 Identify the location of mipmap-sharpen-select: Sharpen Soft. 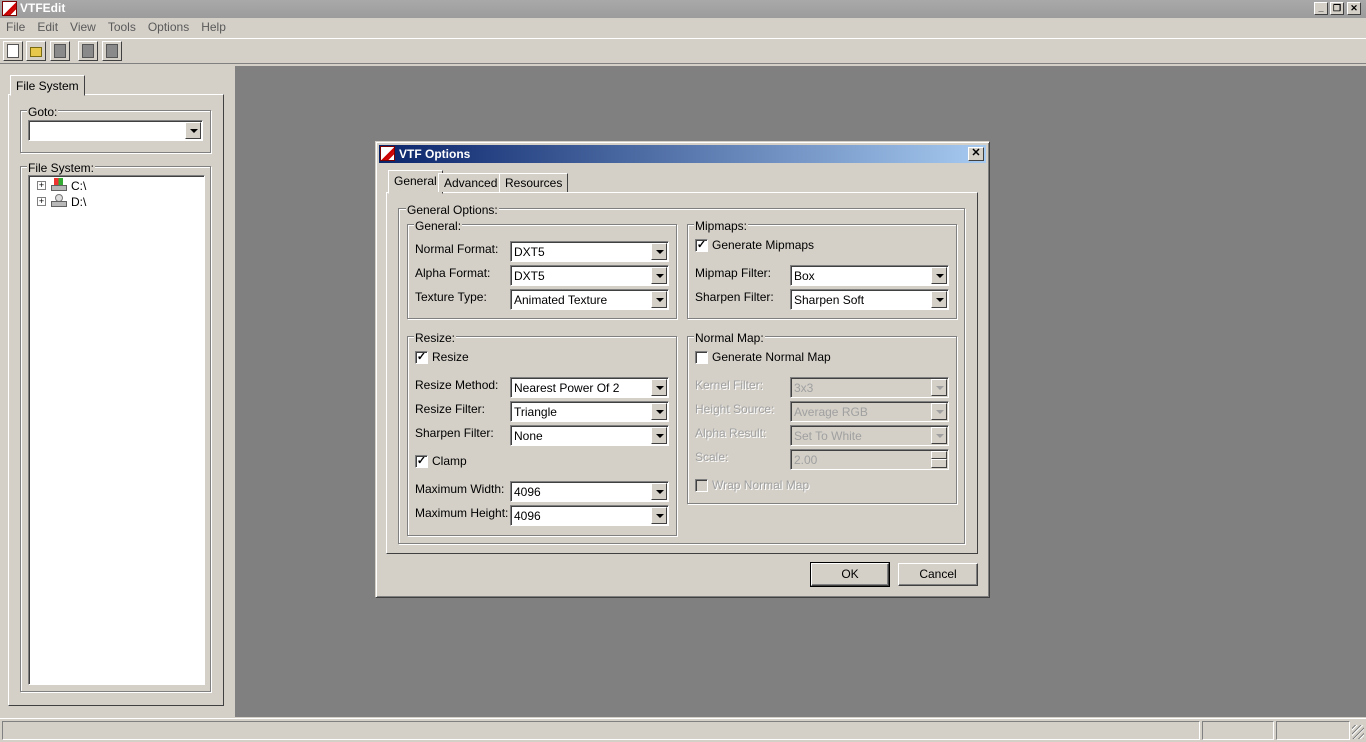
(869, 299).